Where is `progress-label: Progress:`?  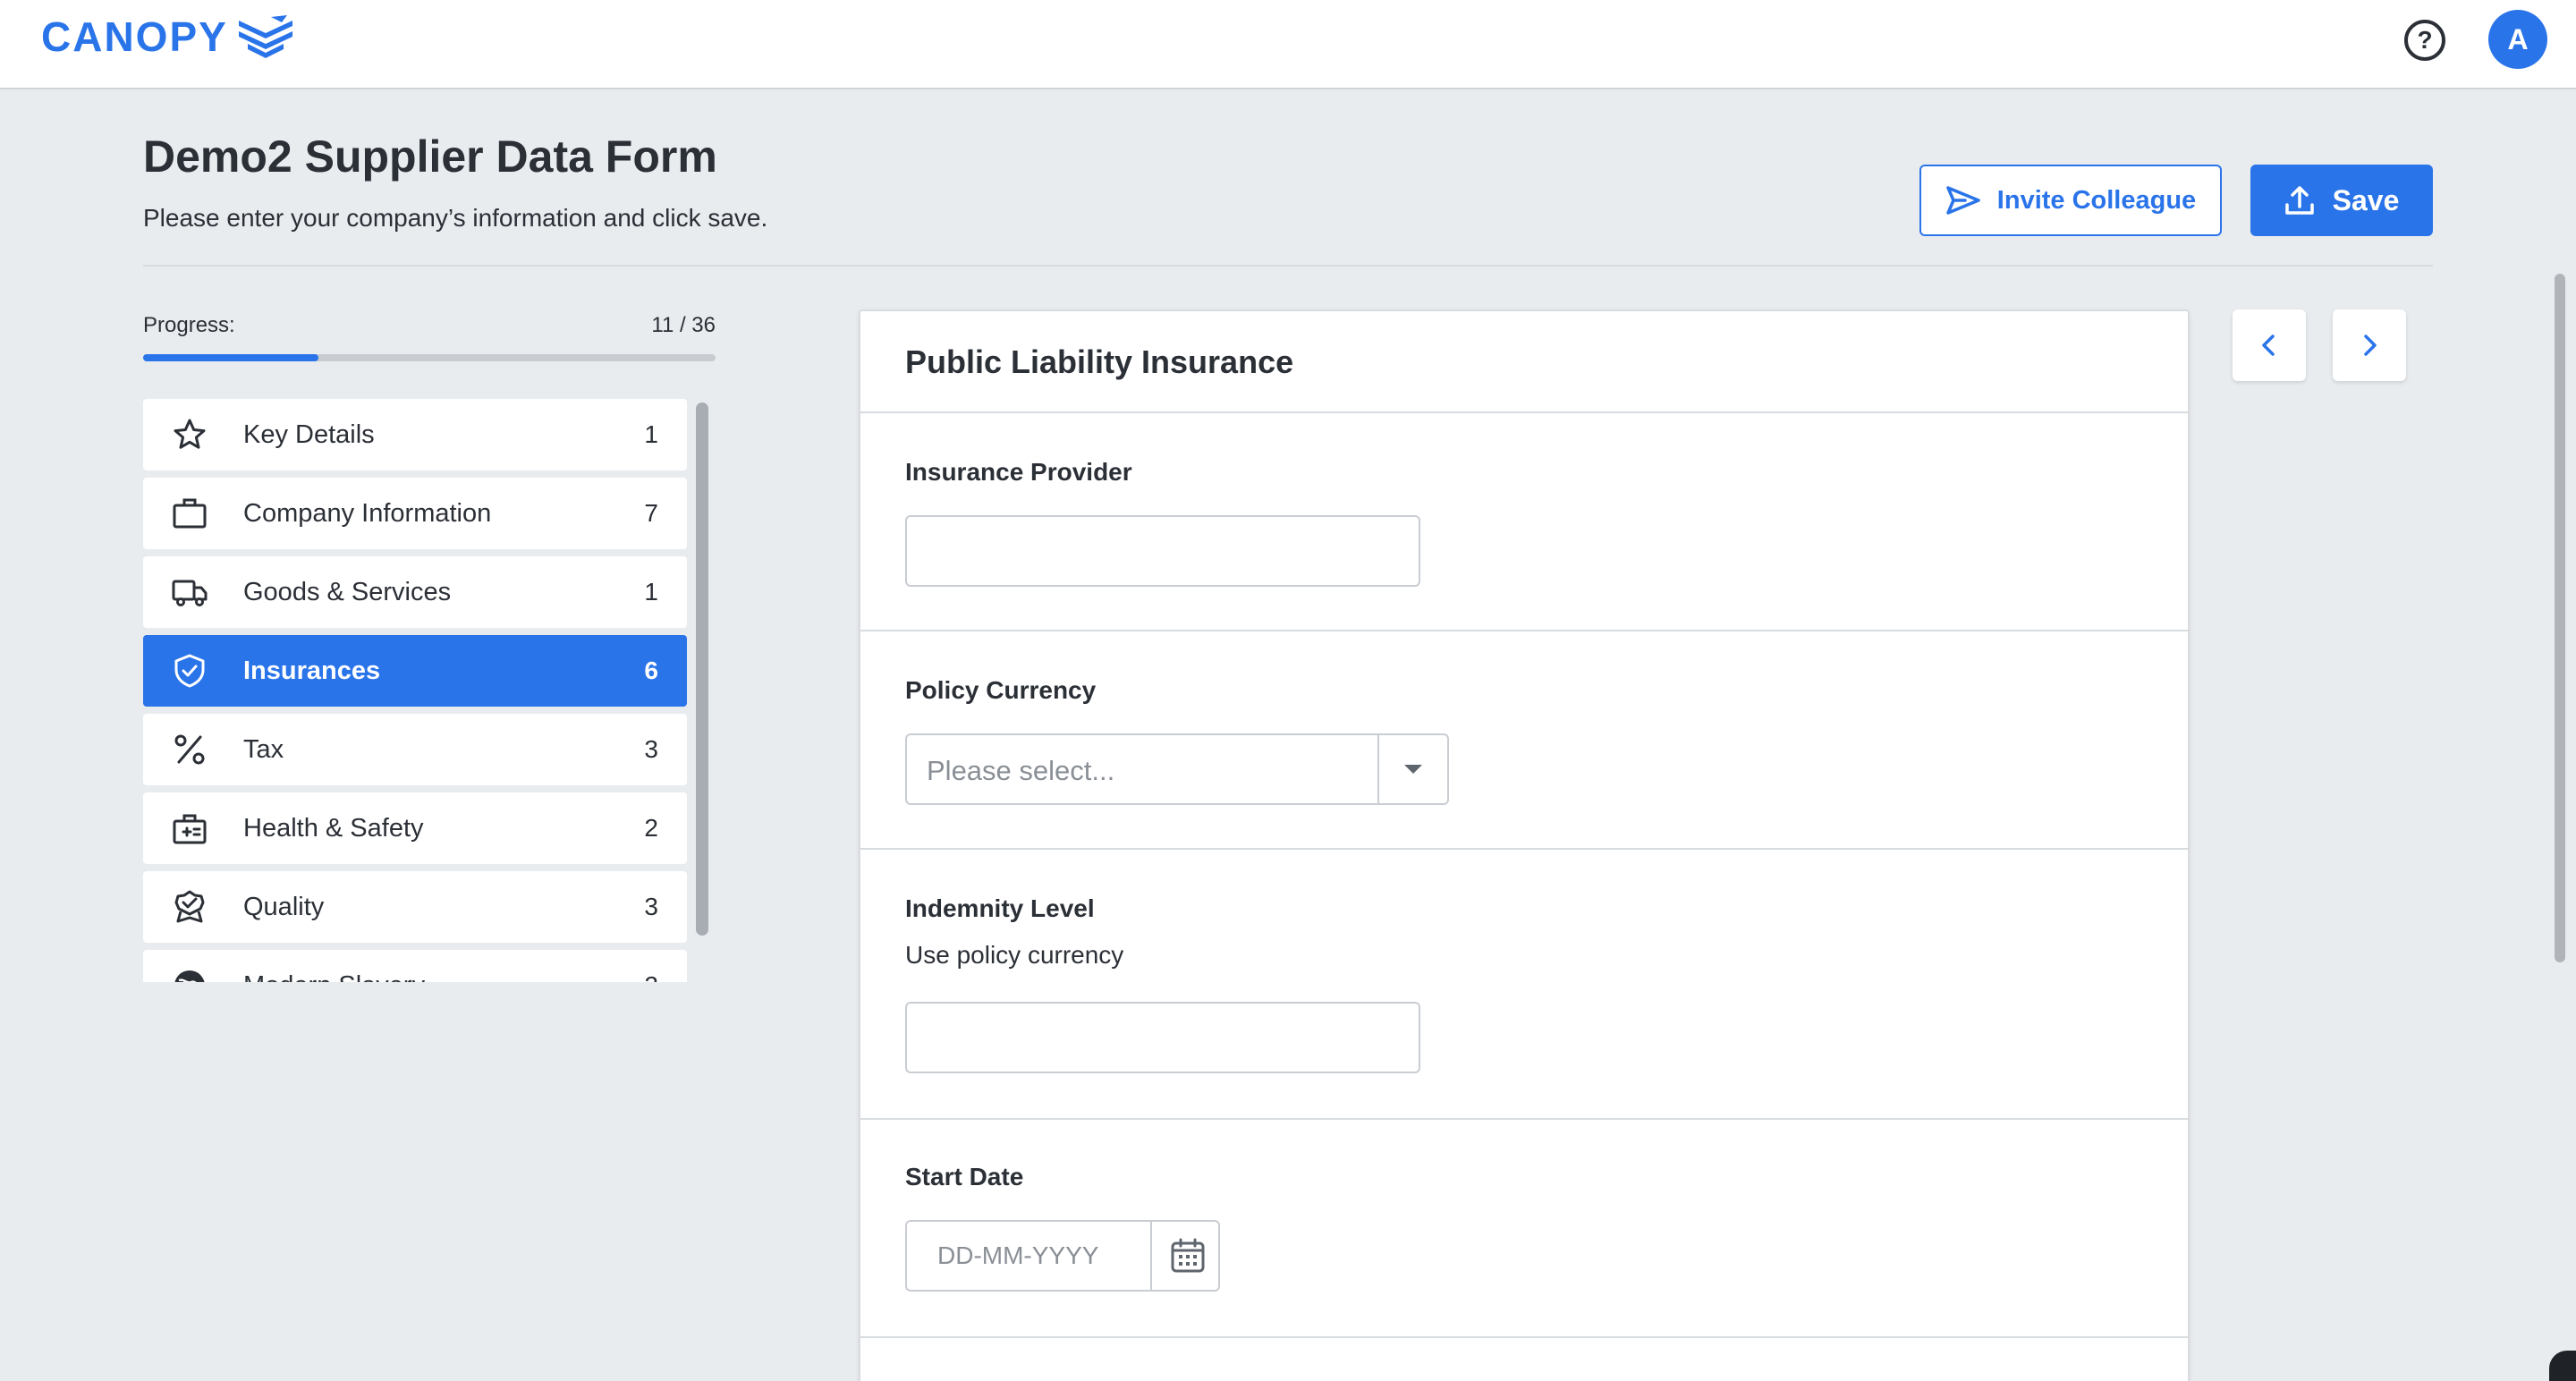
progress-label: Progress: is located at coordinates (189, 325).